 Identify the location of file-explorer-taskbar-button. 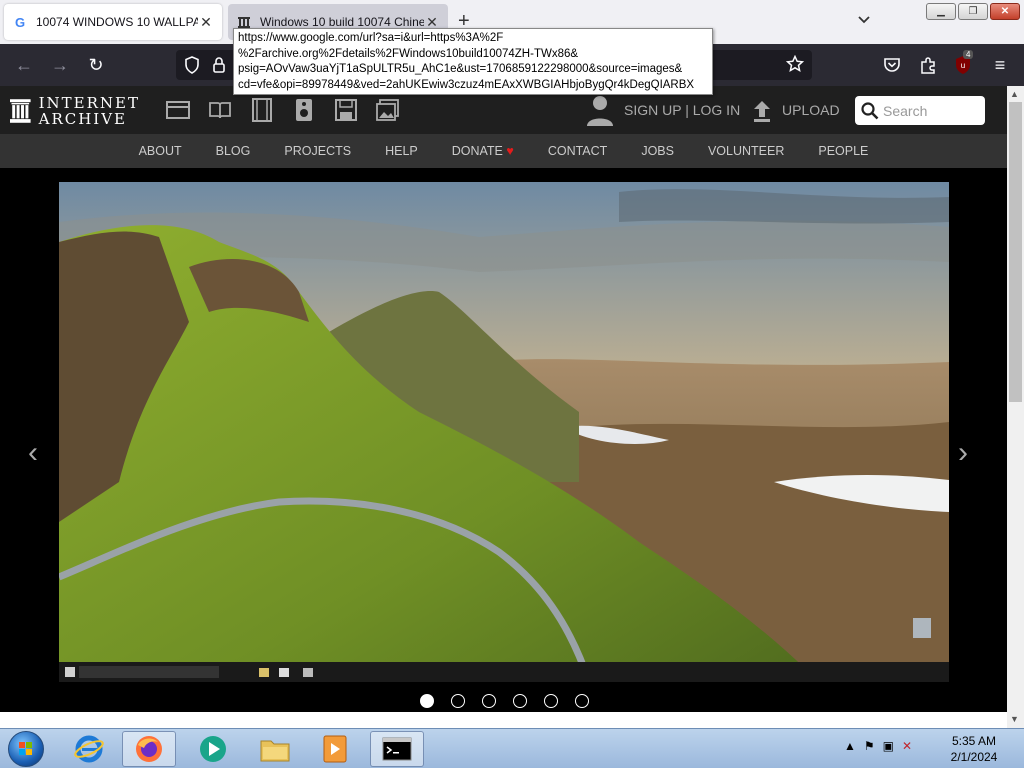
(275, 749).